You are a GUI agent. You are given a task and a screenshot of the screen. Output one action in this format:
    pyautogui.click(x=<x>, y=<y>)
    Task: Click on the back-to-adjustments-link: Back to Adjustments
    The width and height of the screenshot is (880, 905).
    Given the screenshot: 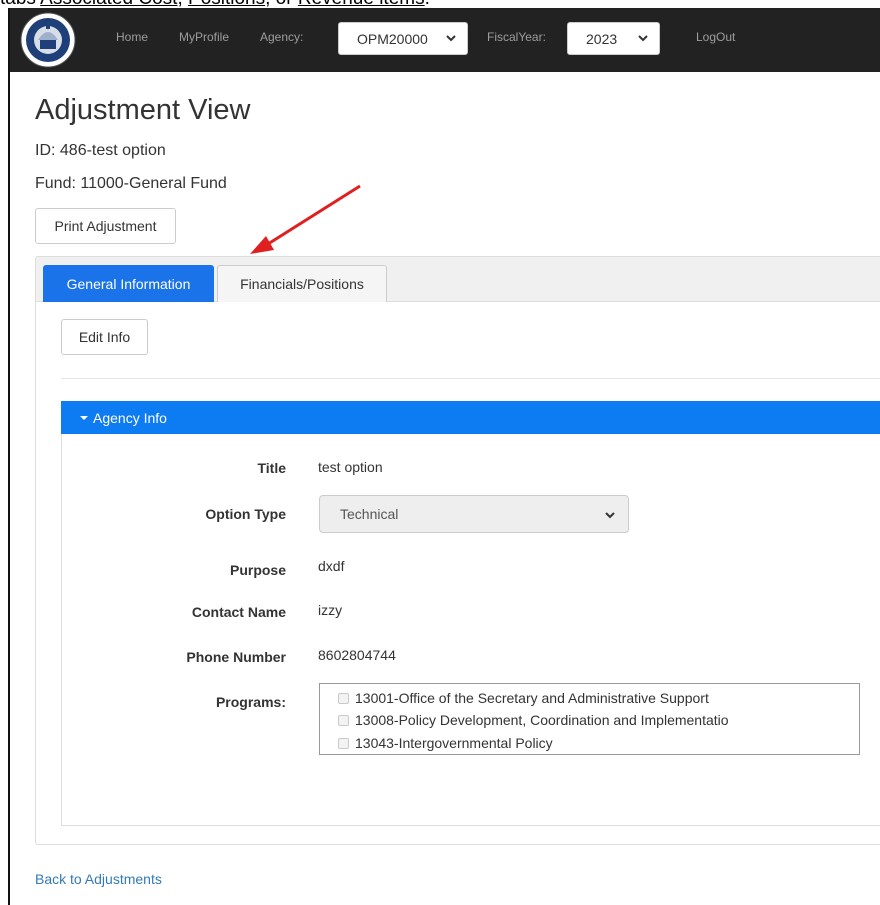 What is the action you would take?
    pyautogui.click(x=98, y=879)
    